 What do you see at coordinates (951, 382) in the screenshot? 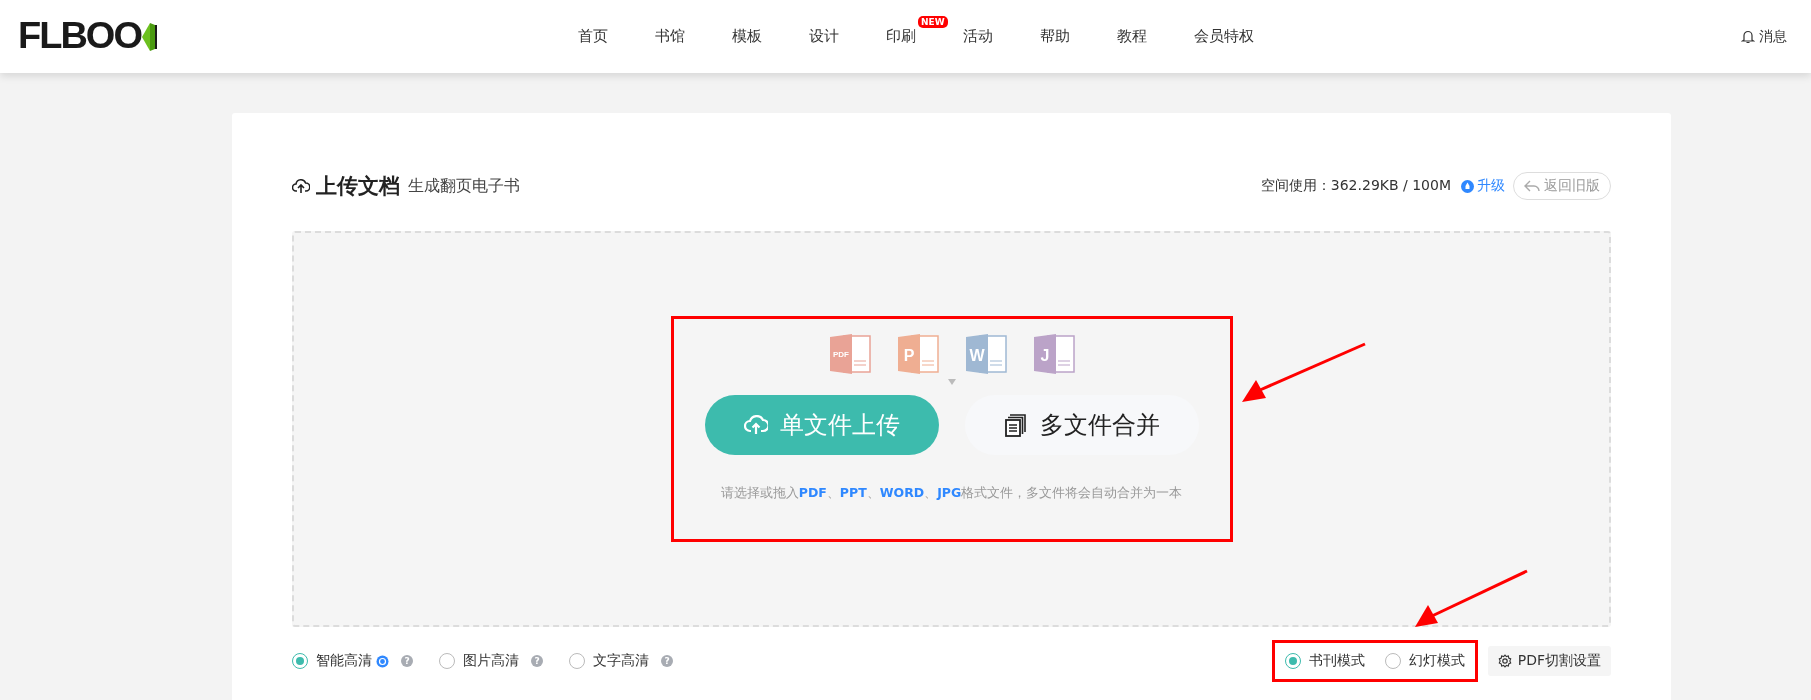
I see `caret-icon` at bounding box center [951, 382].